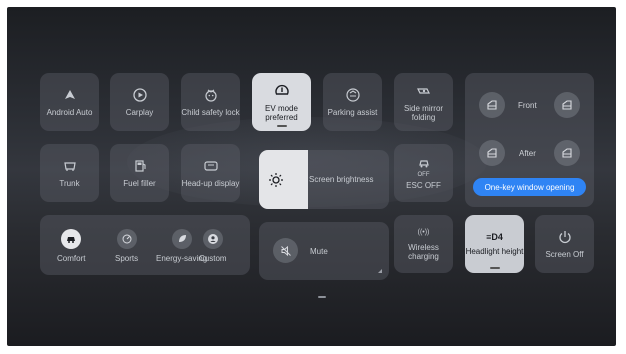 This screenshot has width=626, height=354. What do you see at coordinates (140, 166) in the screenshot?
I see `fuel-filler-icon` at bounding box center [140, 166].